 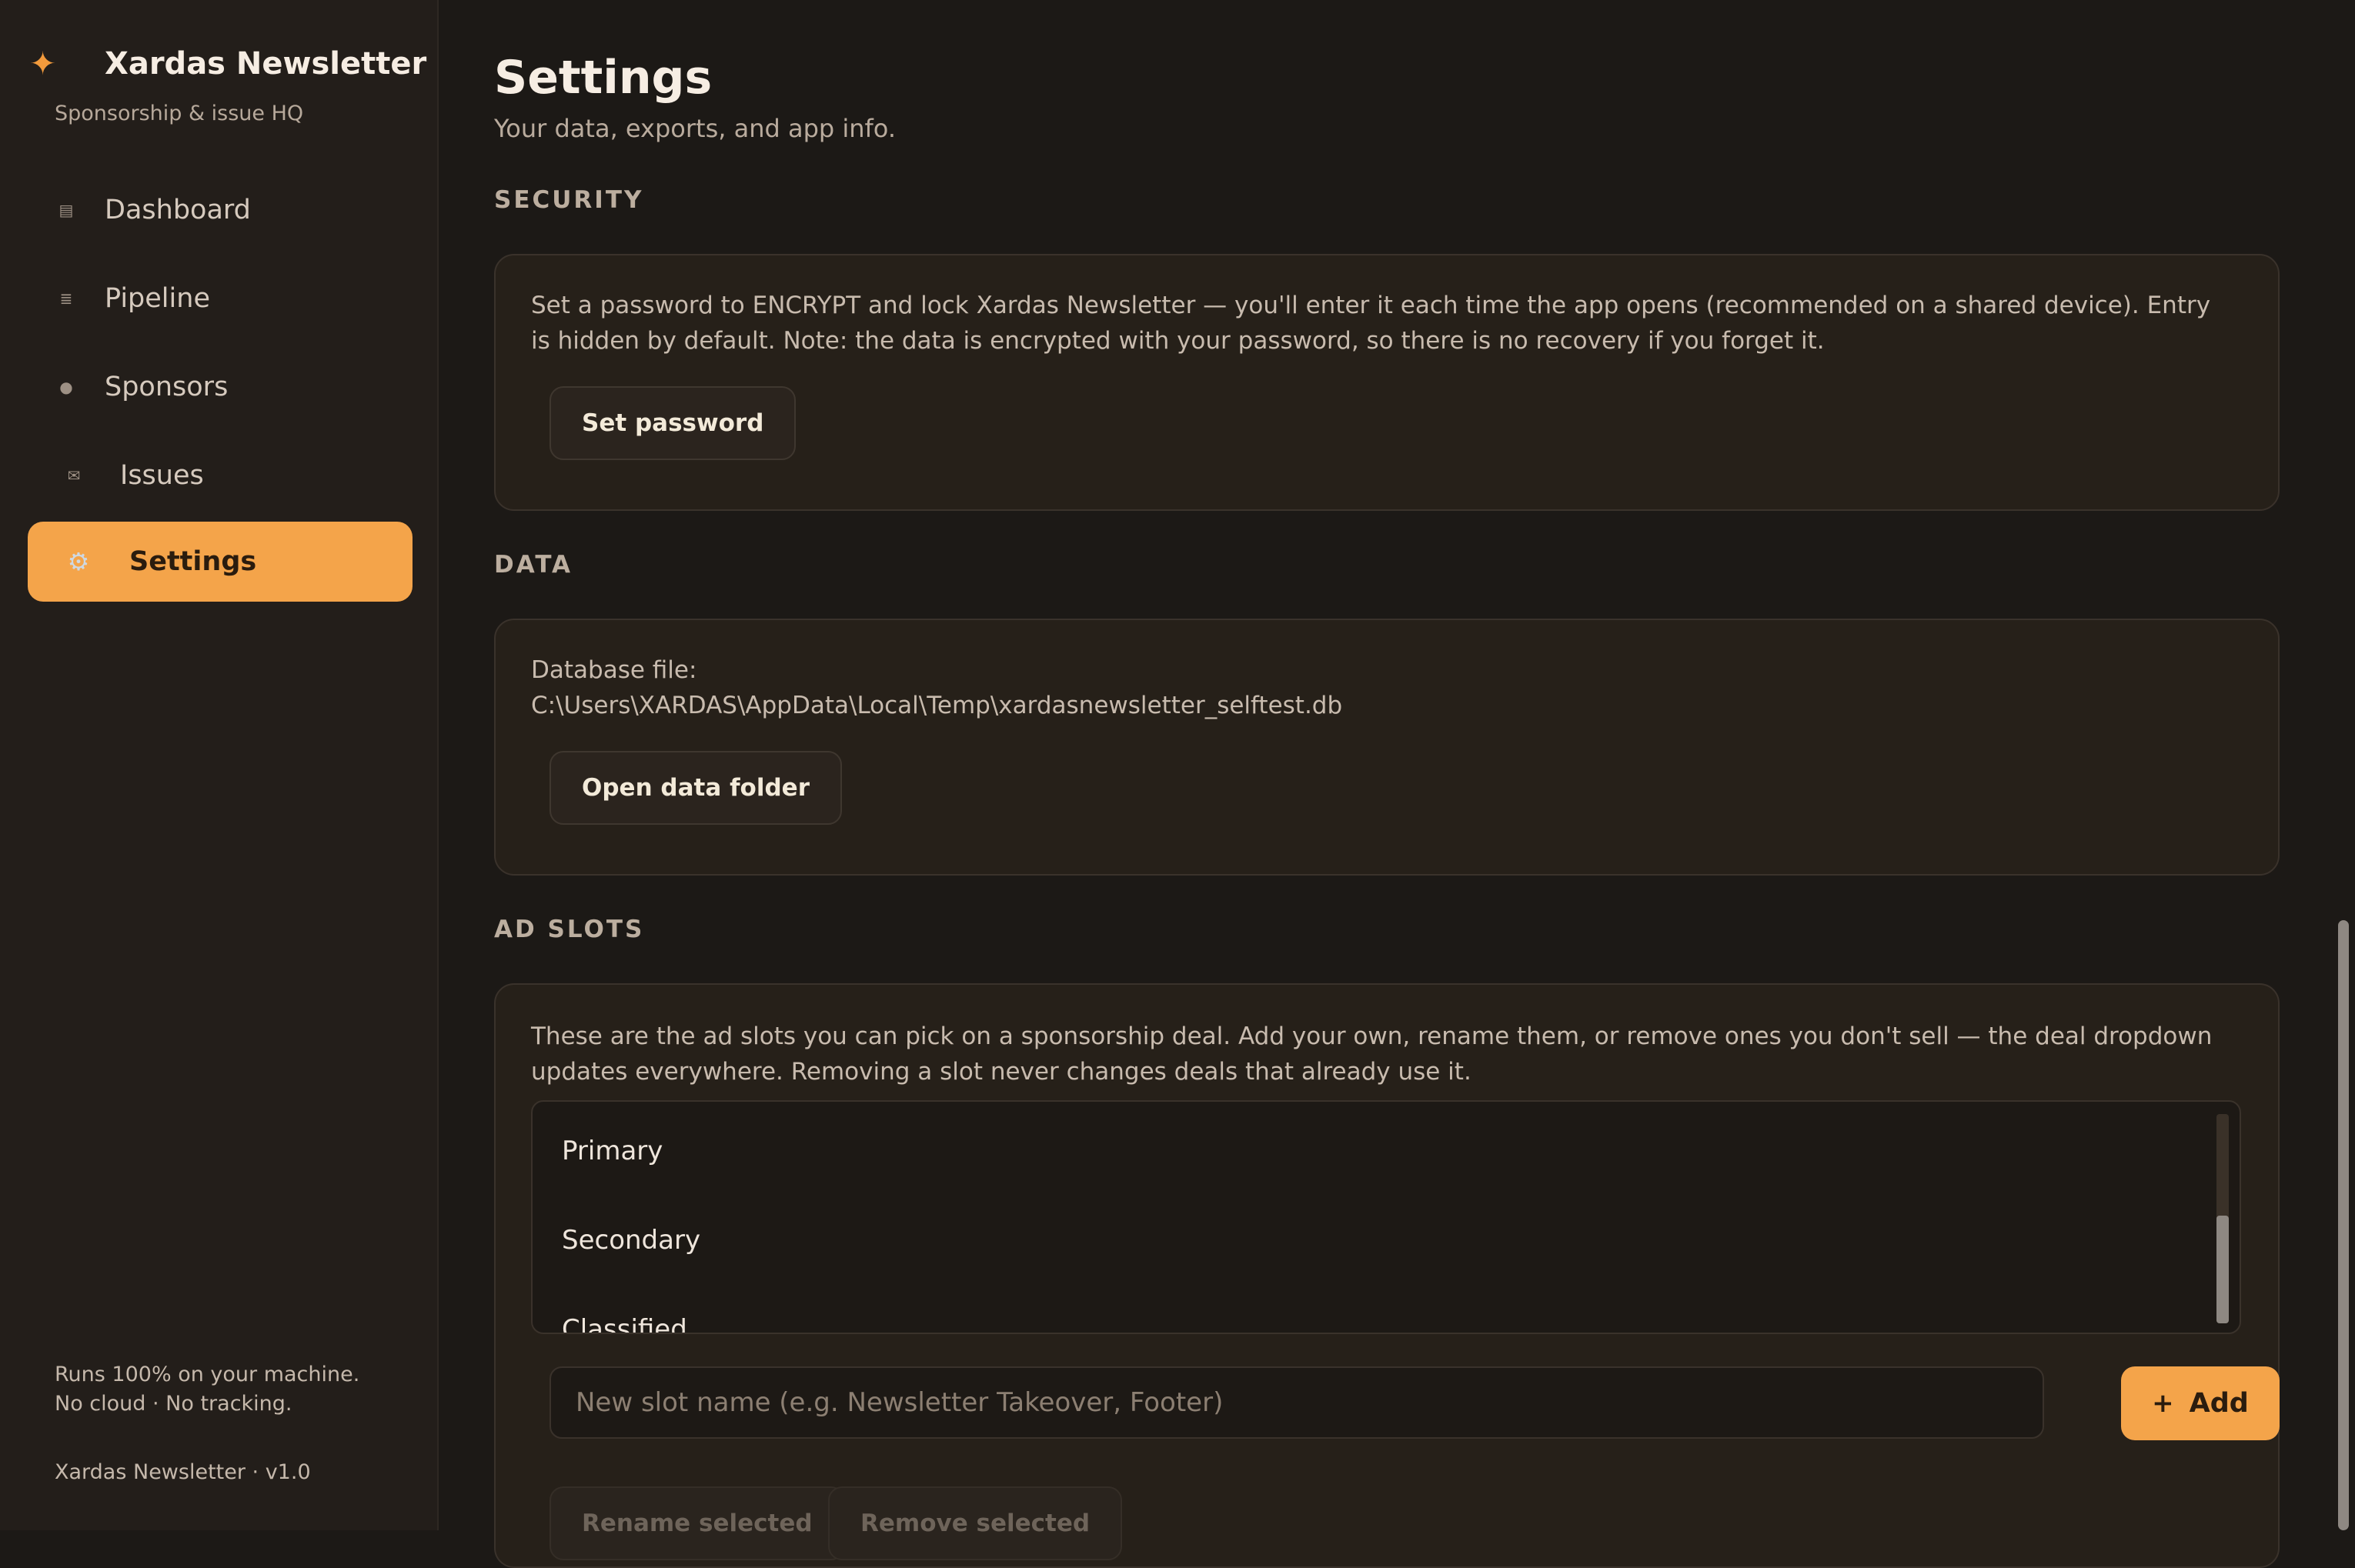 What do you see at coordinates (695, 128) in the screenshot?
I see `page-subtitle: Your data, exports, and app info.` at bounding box center [695, 128].